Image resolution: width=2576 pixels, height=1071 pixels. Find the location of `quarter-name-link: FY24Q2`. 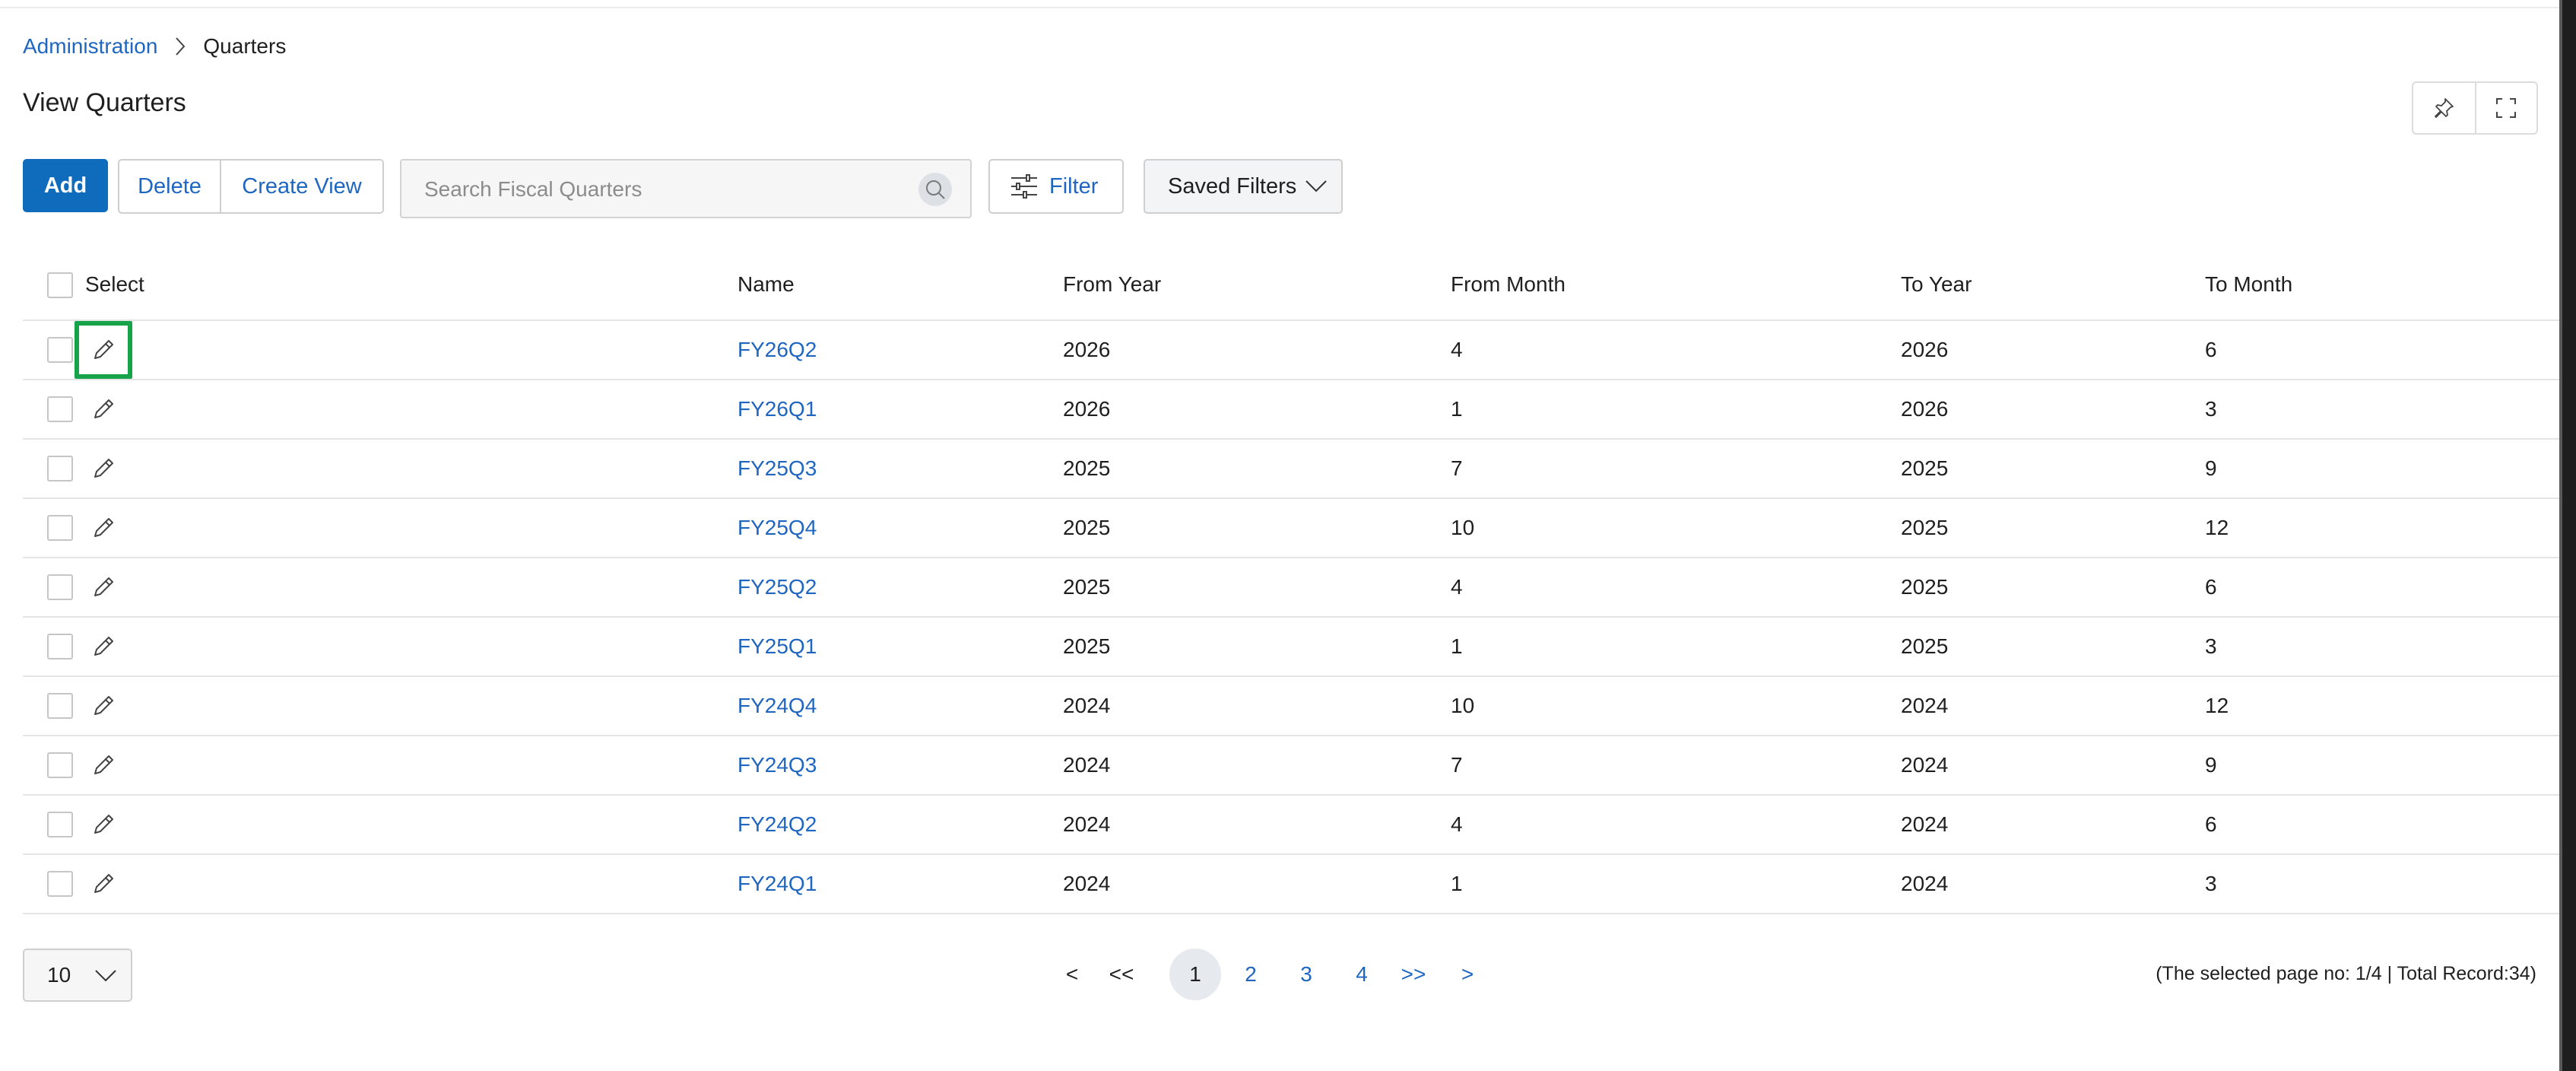

quarter-name-link: FY24Q2 is located at coordinates (778, 824).